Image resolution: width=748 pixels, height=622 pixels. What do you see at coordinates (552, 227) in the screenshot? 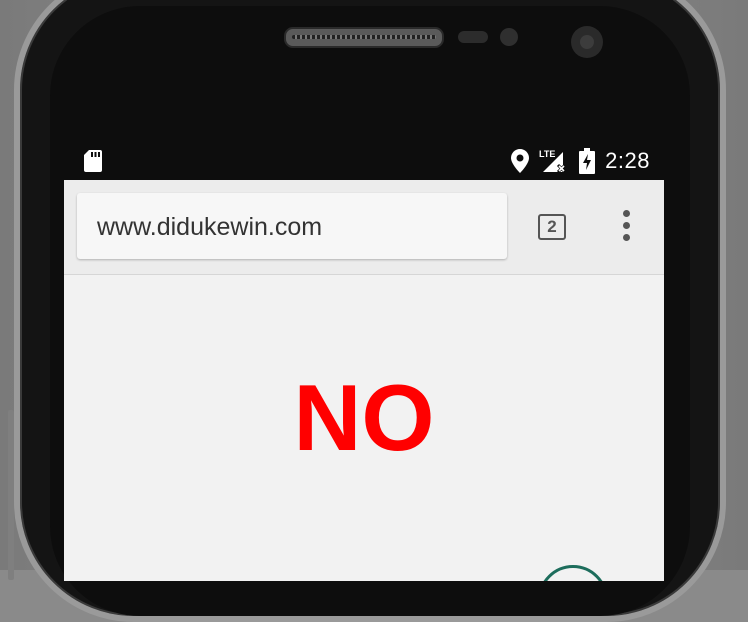
I see `tab-switcher-button: 2` at bounding box center [552, 227].